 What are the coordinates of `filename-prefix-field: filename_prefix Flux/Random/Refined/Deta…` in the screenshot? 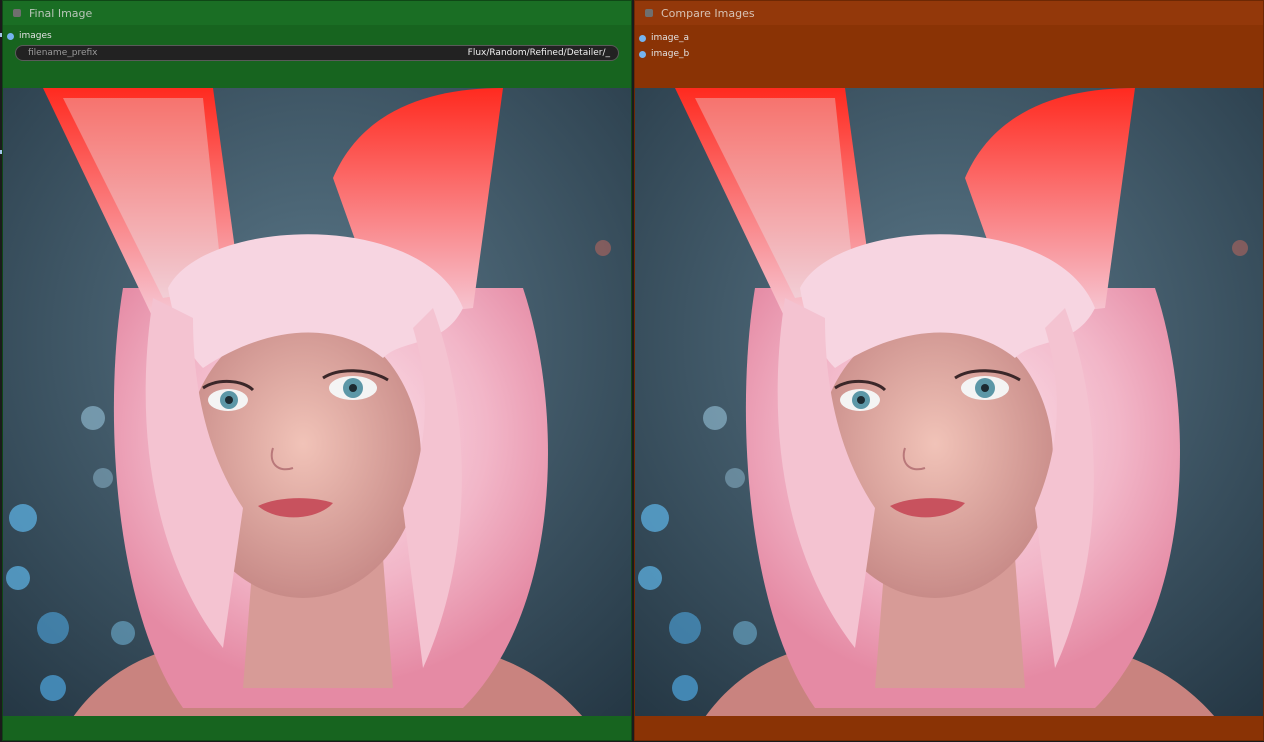 It's located at (317, 53).